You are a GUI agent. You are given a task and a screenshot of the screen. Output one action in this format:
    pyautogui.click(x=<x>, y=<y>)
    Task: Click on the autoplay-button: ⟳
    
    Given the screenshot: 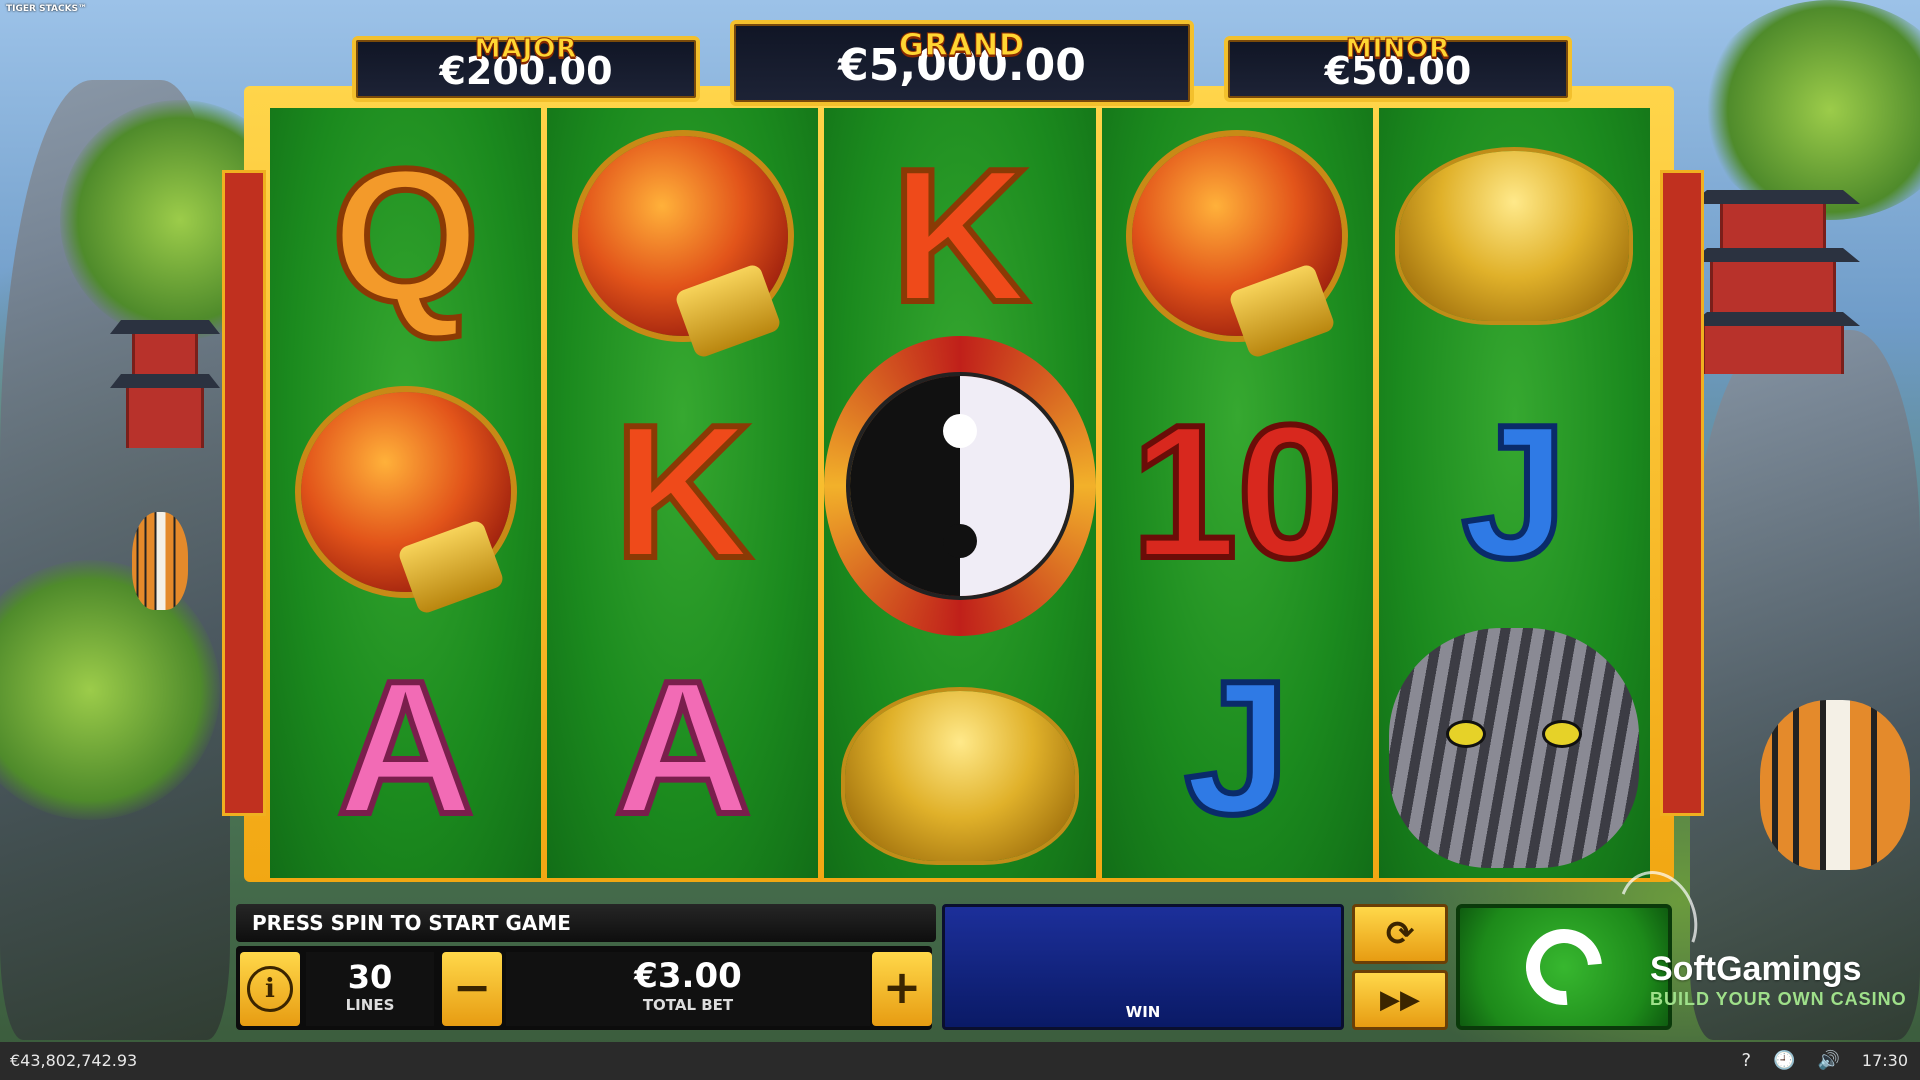 What is the action you would take?
    pyautogui.click(x=1400, y=934)
    